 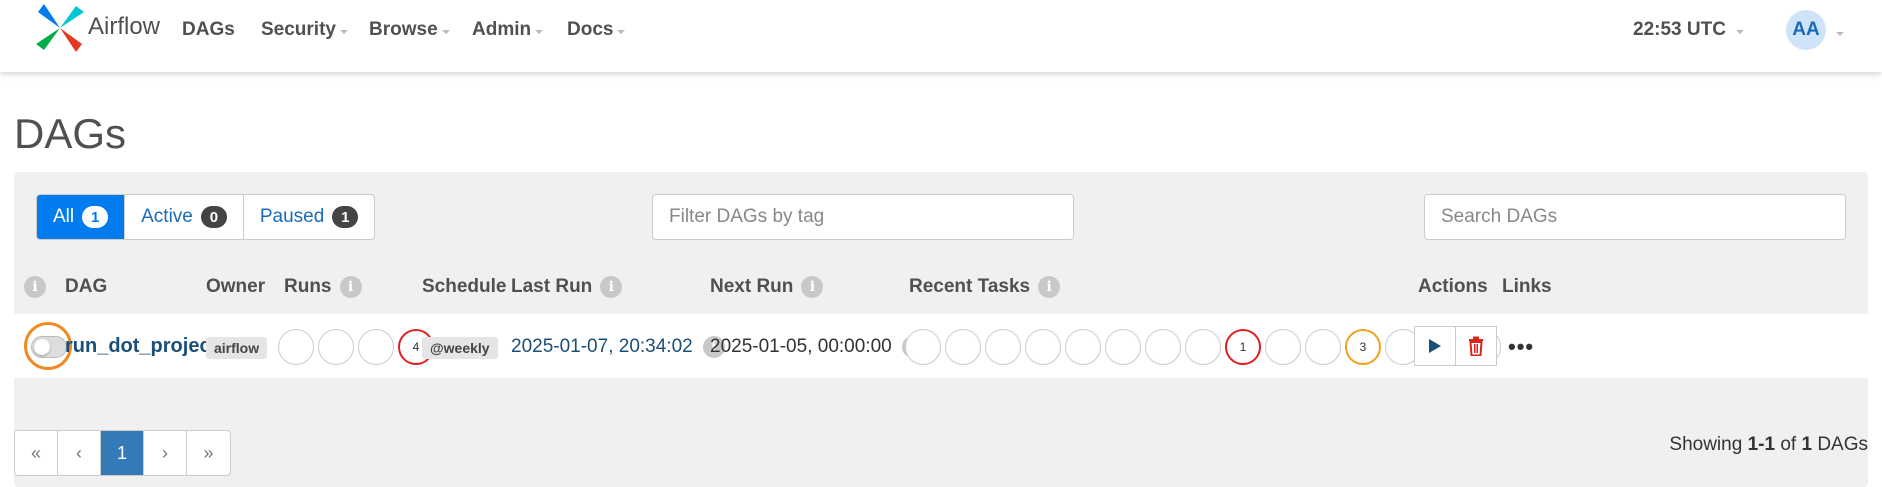 I want to click on status-filter-group: All 1 Active 0 Paused 1, so click(x=206, y=217).